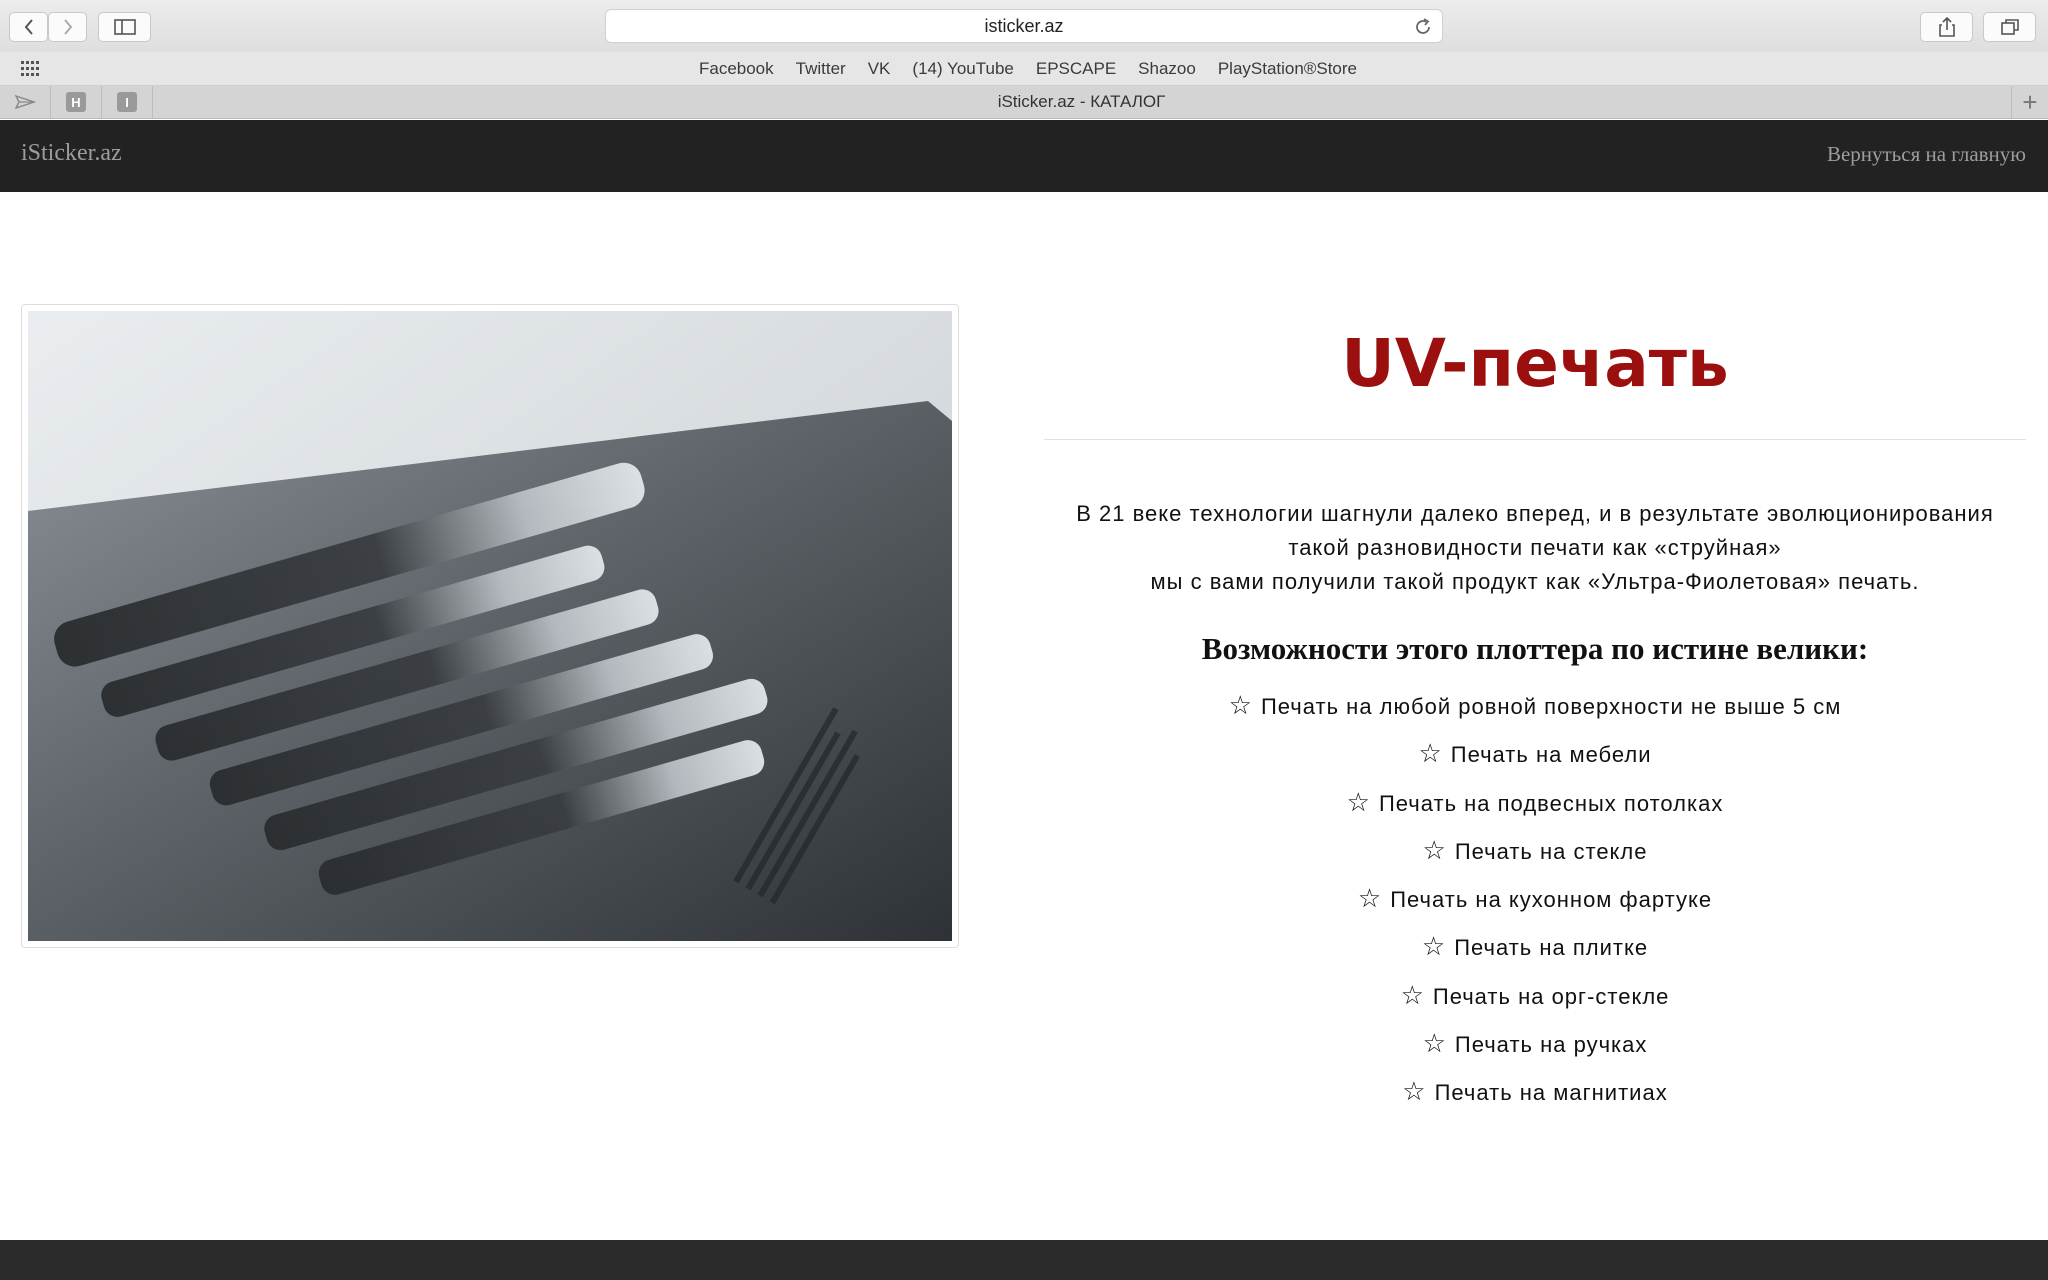 The image size is (2048, 1280). I want to click on site-brand-link: iSticker.az, so click(71, 153).